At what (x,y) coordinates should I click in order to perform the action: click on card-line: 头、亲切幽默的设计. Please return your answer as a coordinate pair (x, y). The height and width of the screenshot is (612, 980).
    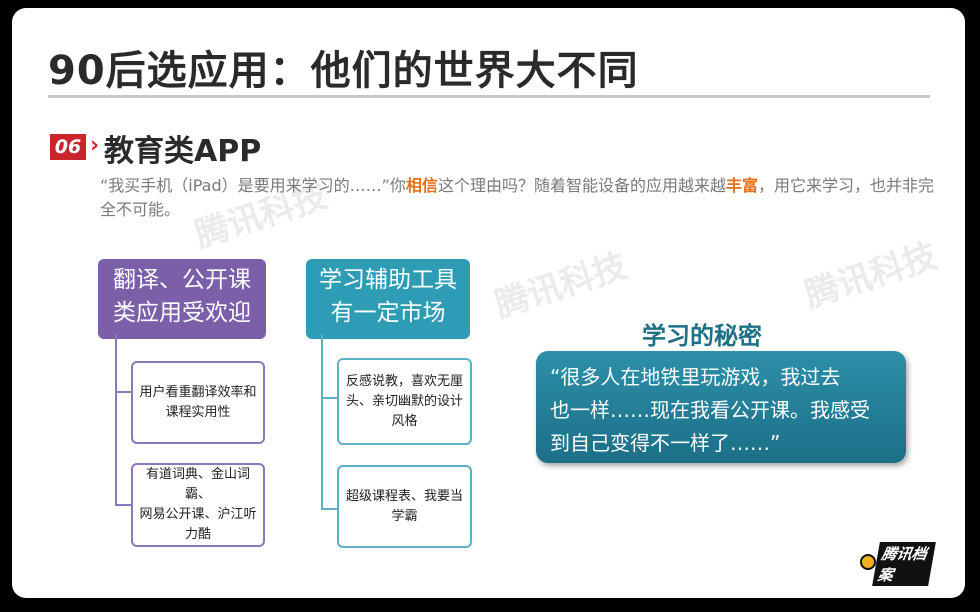
    Looking at the image, I should click on (404, 401).